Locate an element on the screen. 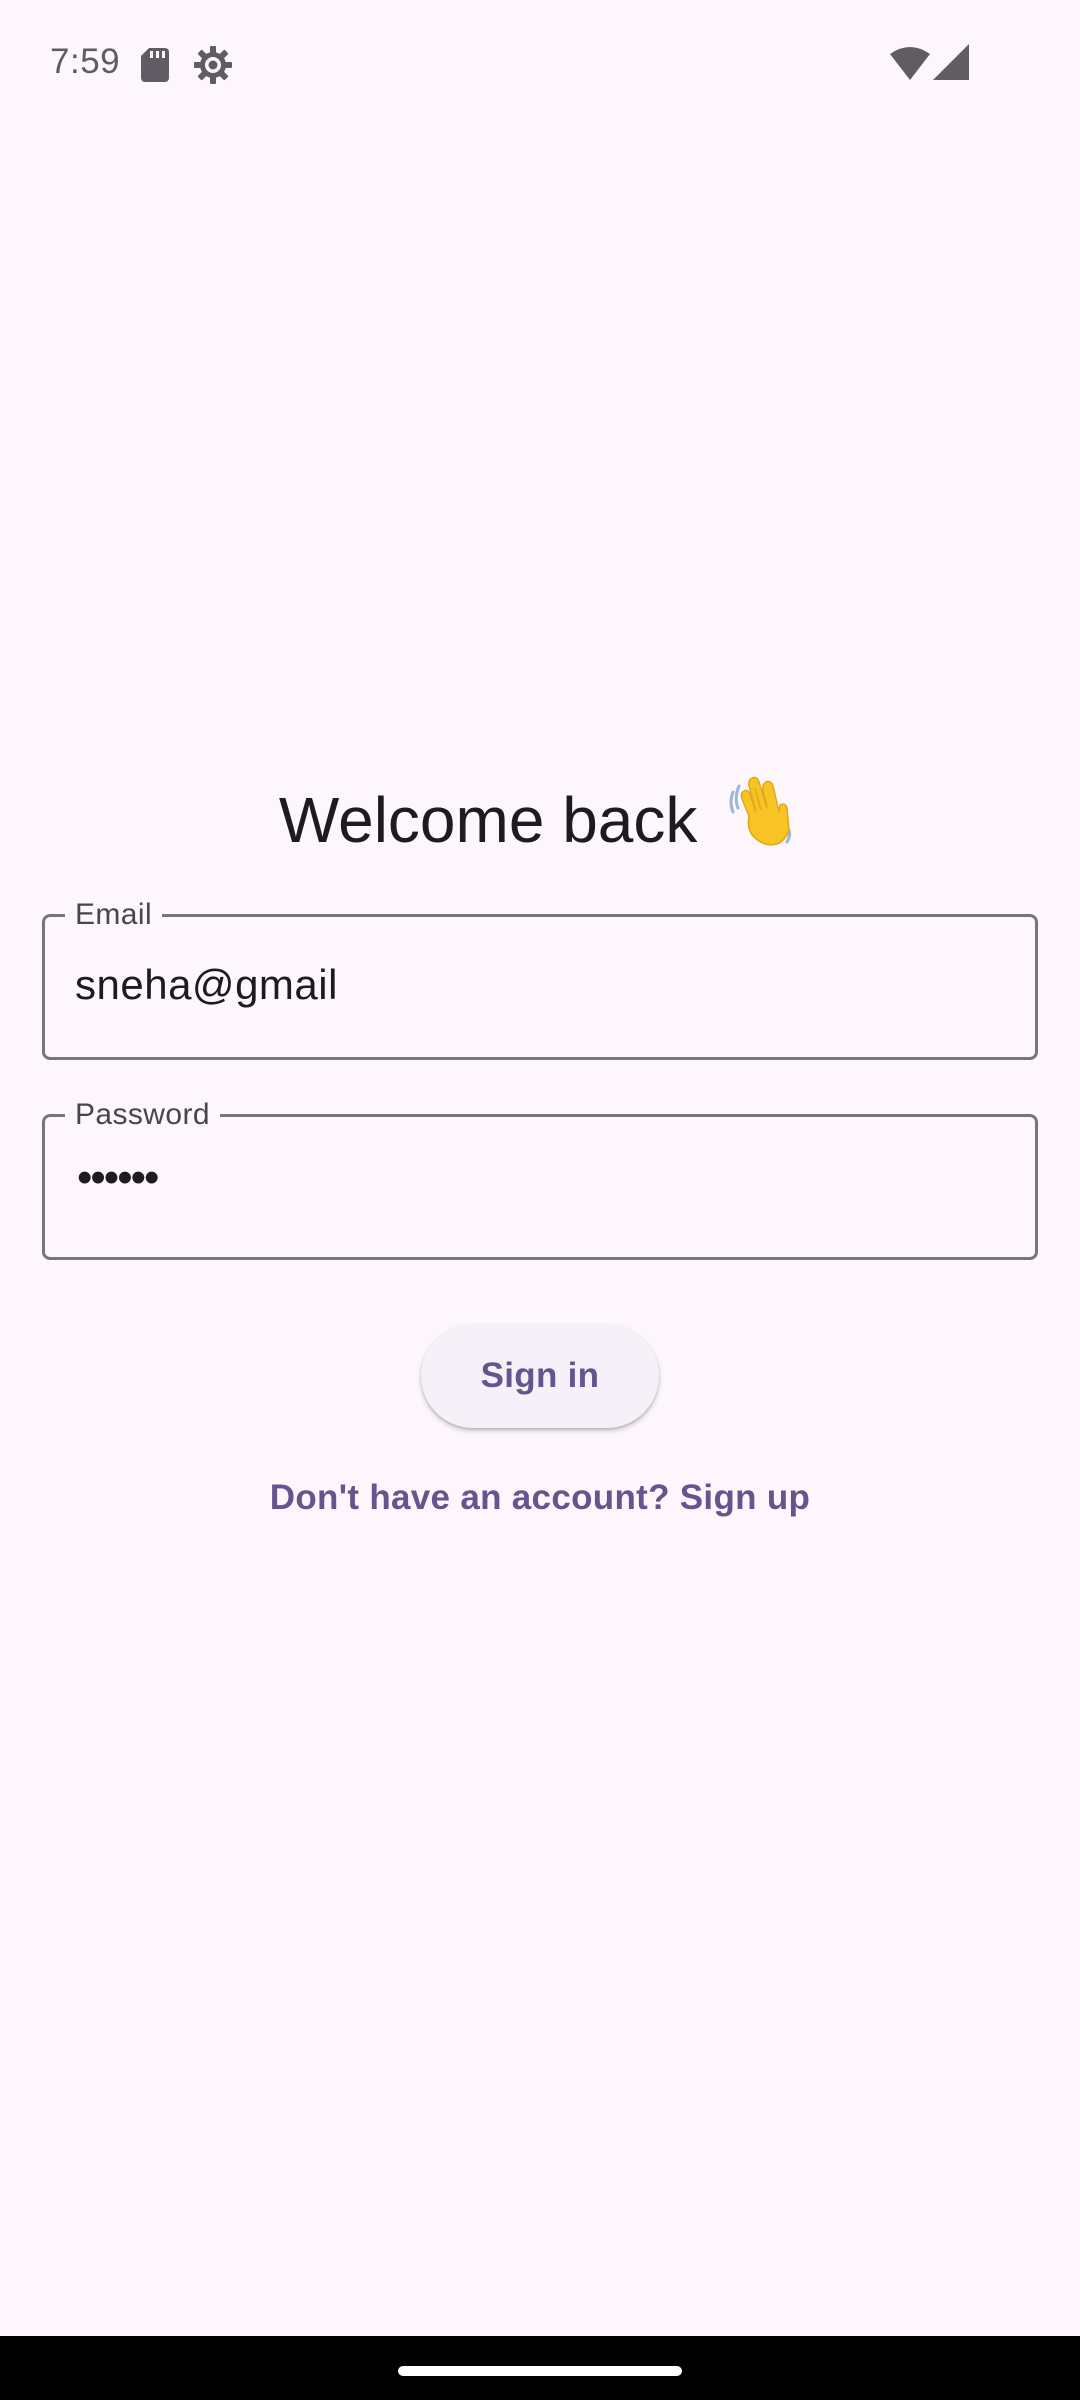  status-bar: 7:59 is located at coordinates (540, 65).